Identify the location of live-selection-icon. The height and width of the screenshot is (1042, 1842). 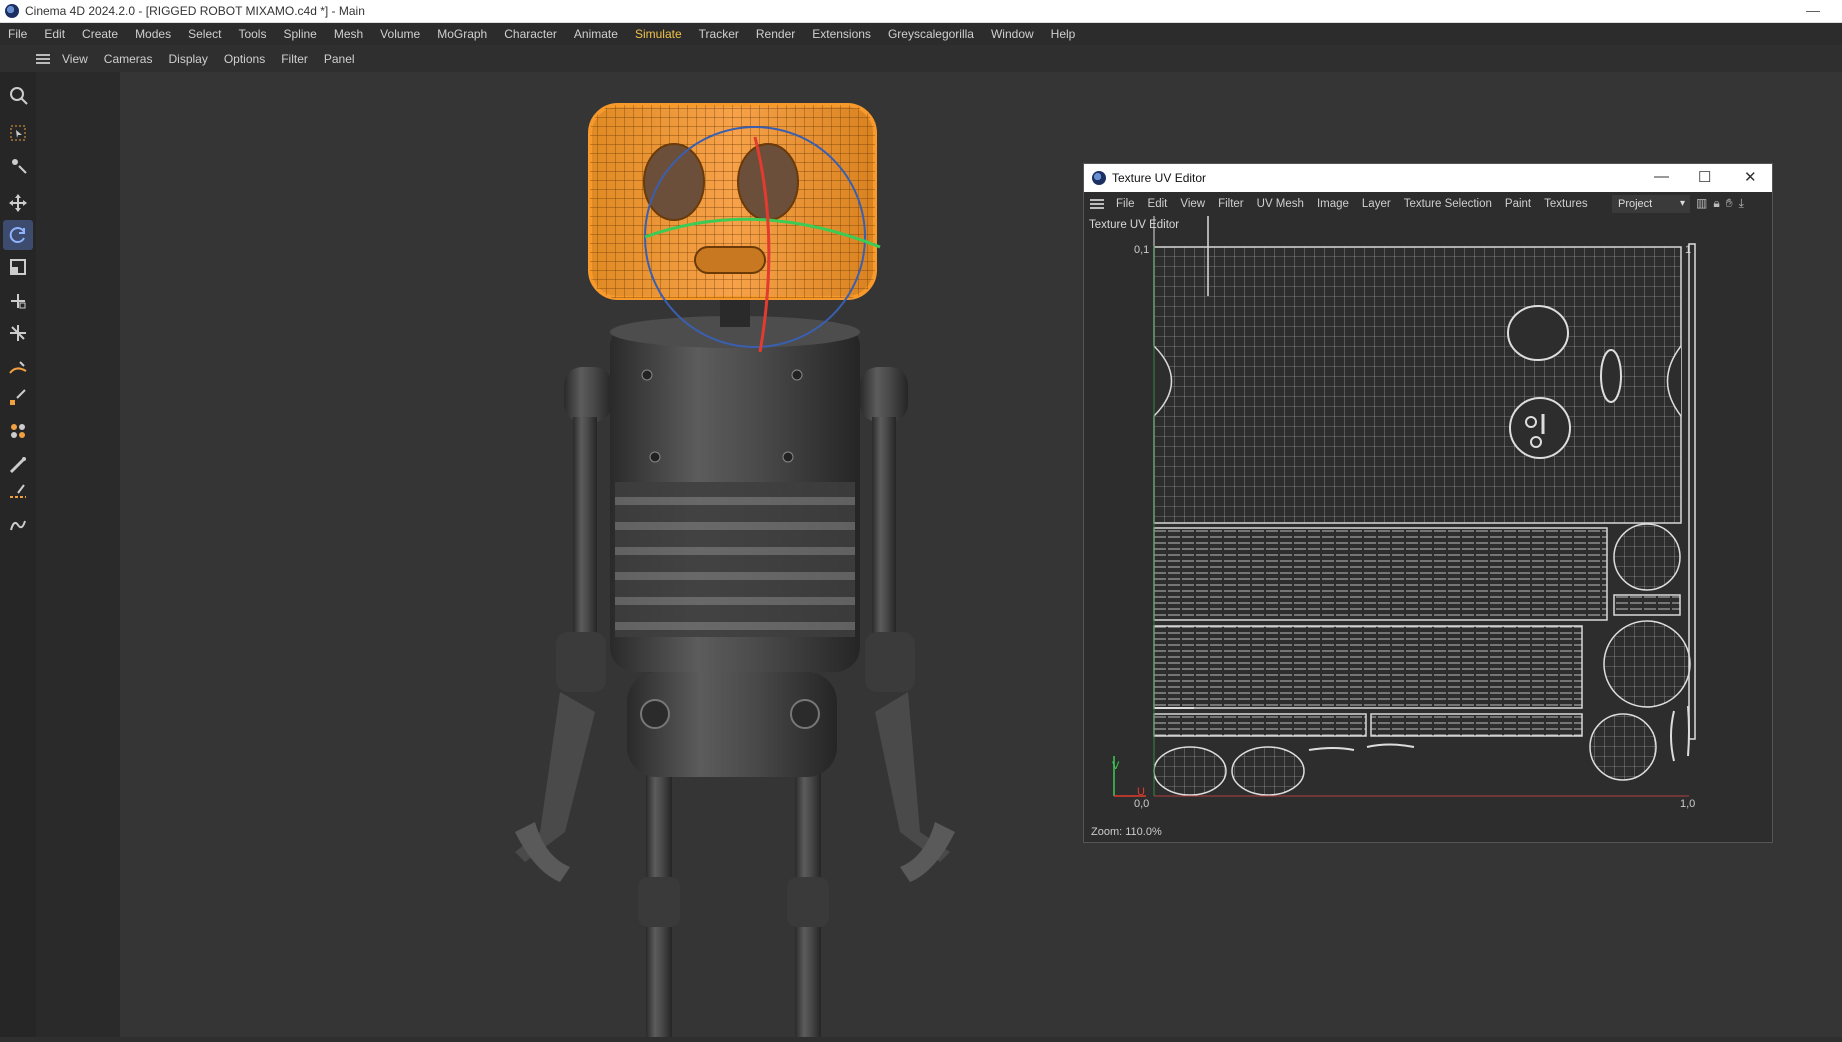
(18, 133).